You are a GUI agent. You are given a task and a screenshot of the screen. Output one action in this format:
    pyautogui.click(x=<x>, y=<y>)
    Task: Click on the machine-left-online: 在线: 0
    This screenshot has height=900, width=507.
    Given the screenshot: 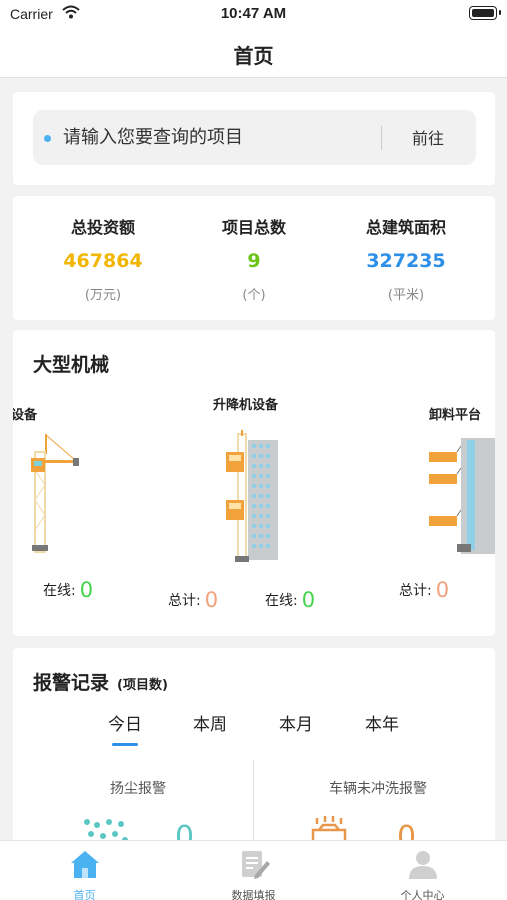 What is the action you would take?
    pyautogui.click(x=68, y=590)
    